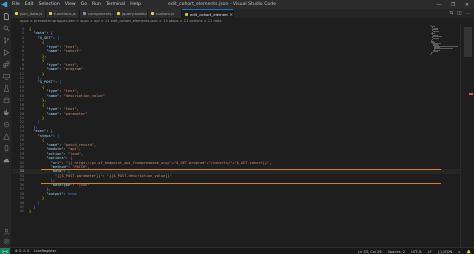  I want to click on menu-terminal: Terminal, so click(115, 4).